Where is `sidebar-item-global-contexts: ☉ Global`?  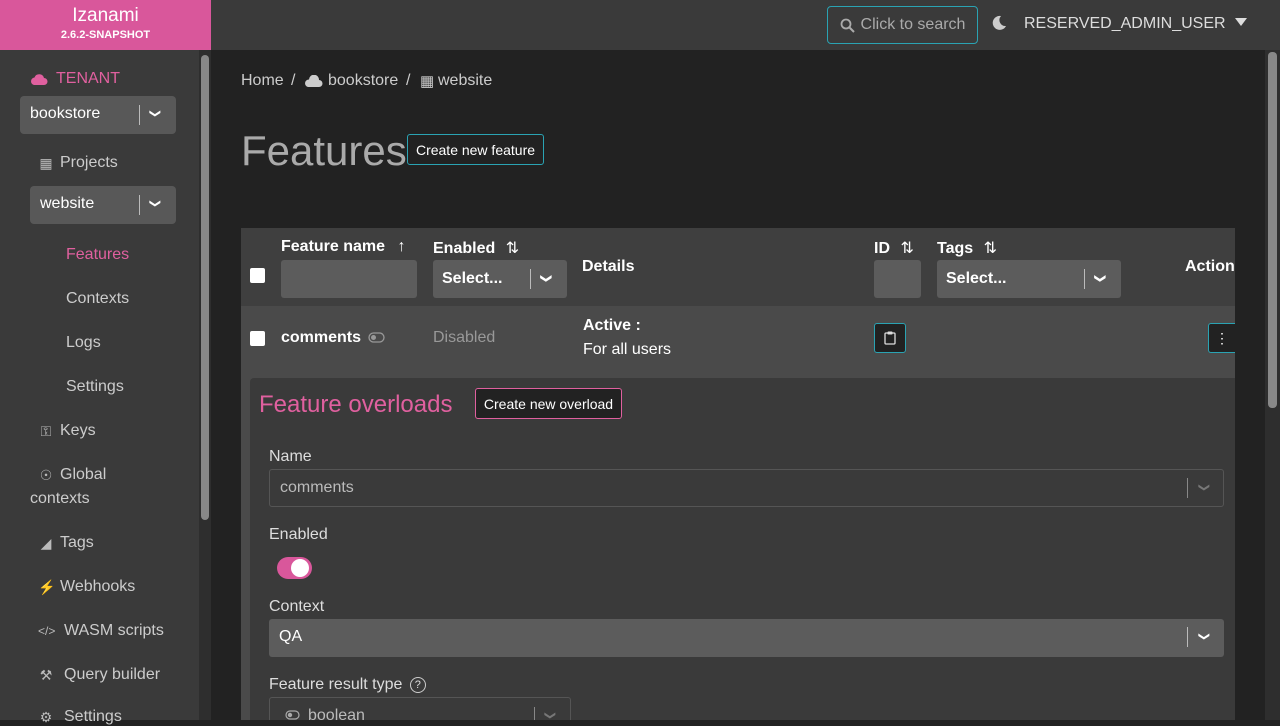
sidebar-item-global-contexts: ☉ Global is located at coordinates (72, 475).